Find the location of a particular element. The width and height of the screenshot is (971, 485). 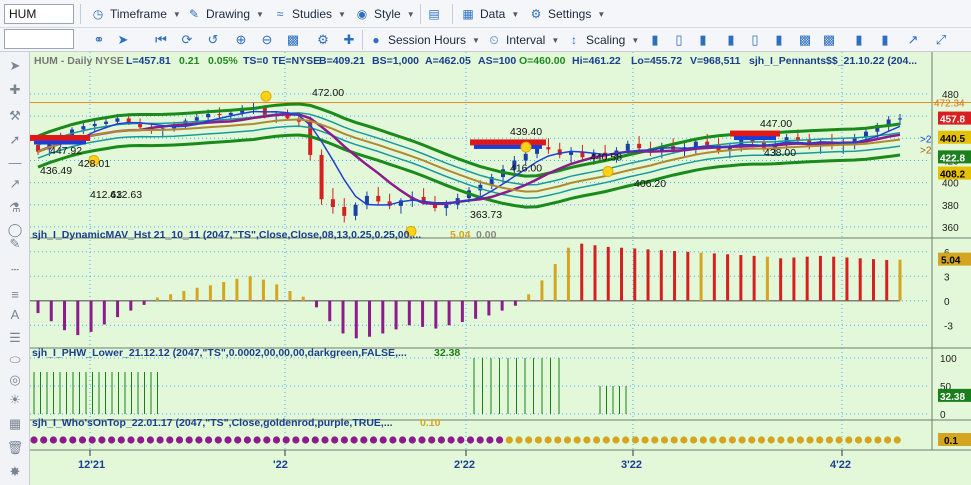

bars-icon: ▮ is located at coordinates (859, 40).